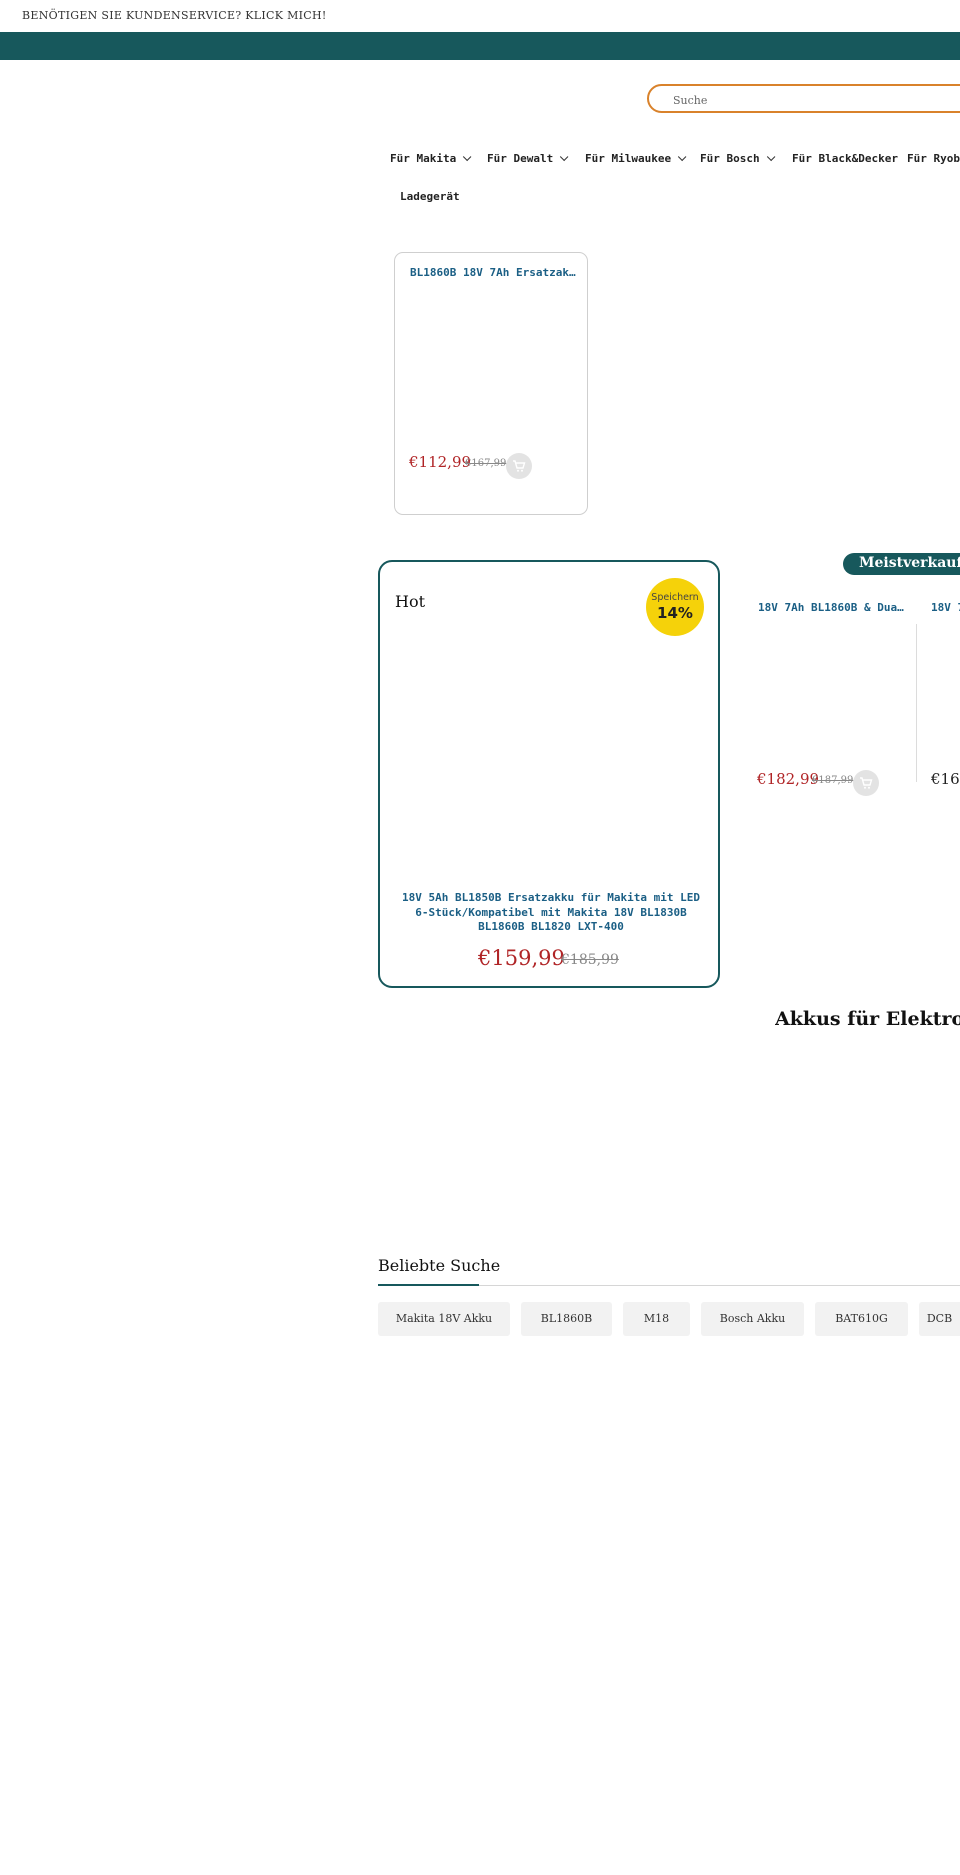 The width and height of the screenshot is (960, 1875). Describe the element at coordinates (590, 960) in the screenshot. I see `featured-old-price: €185,99` at that location.